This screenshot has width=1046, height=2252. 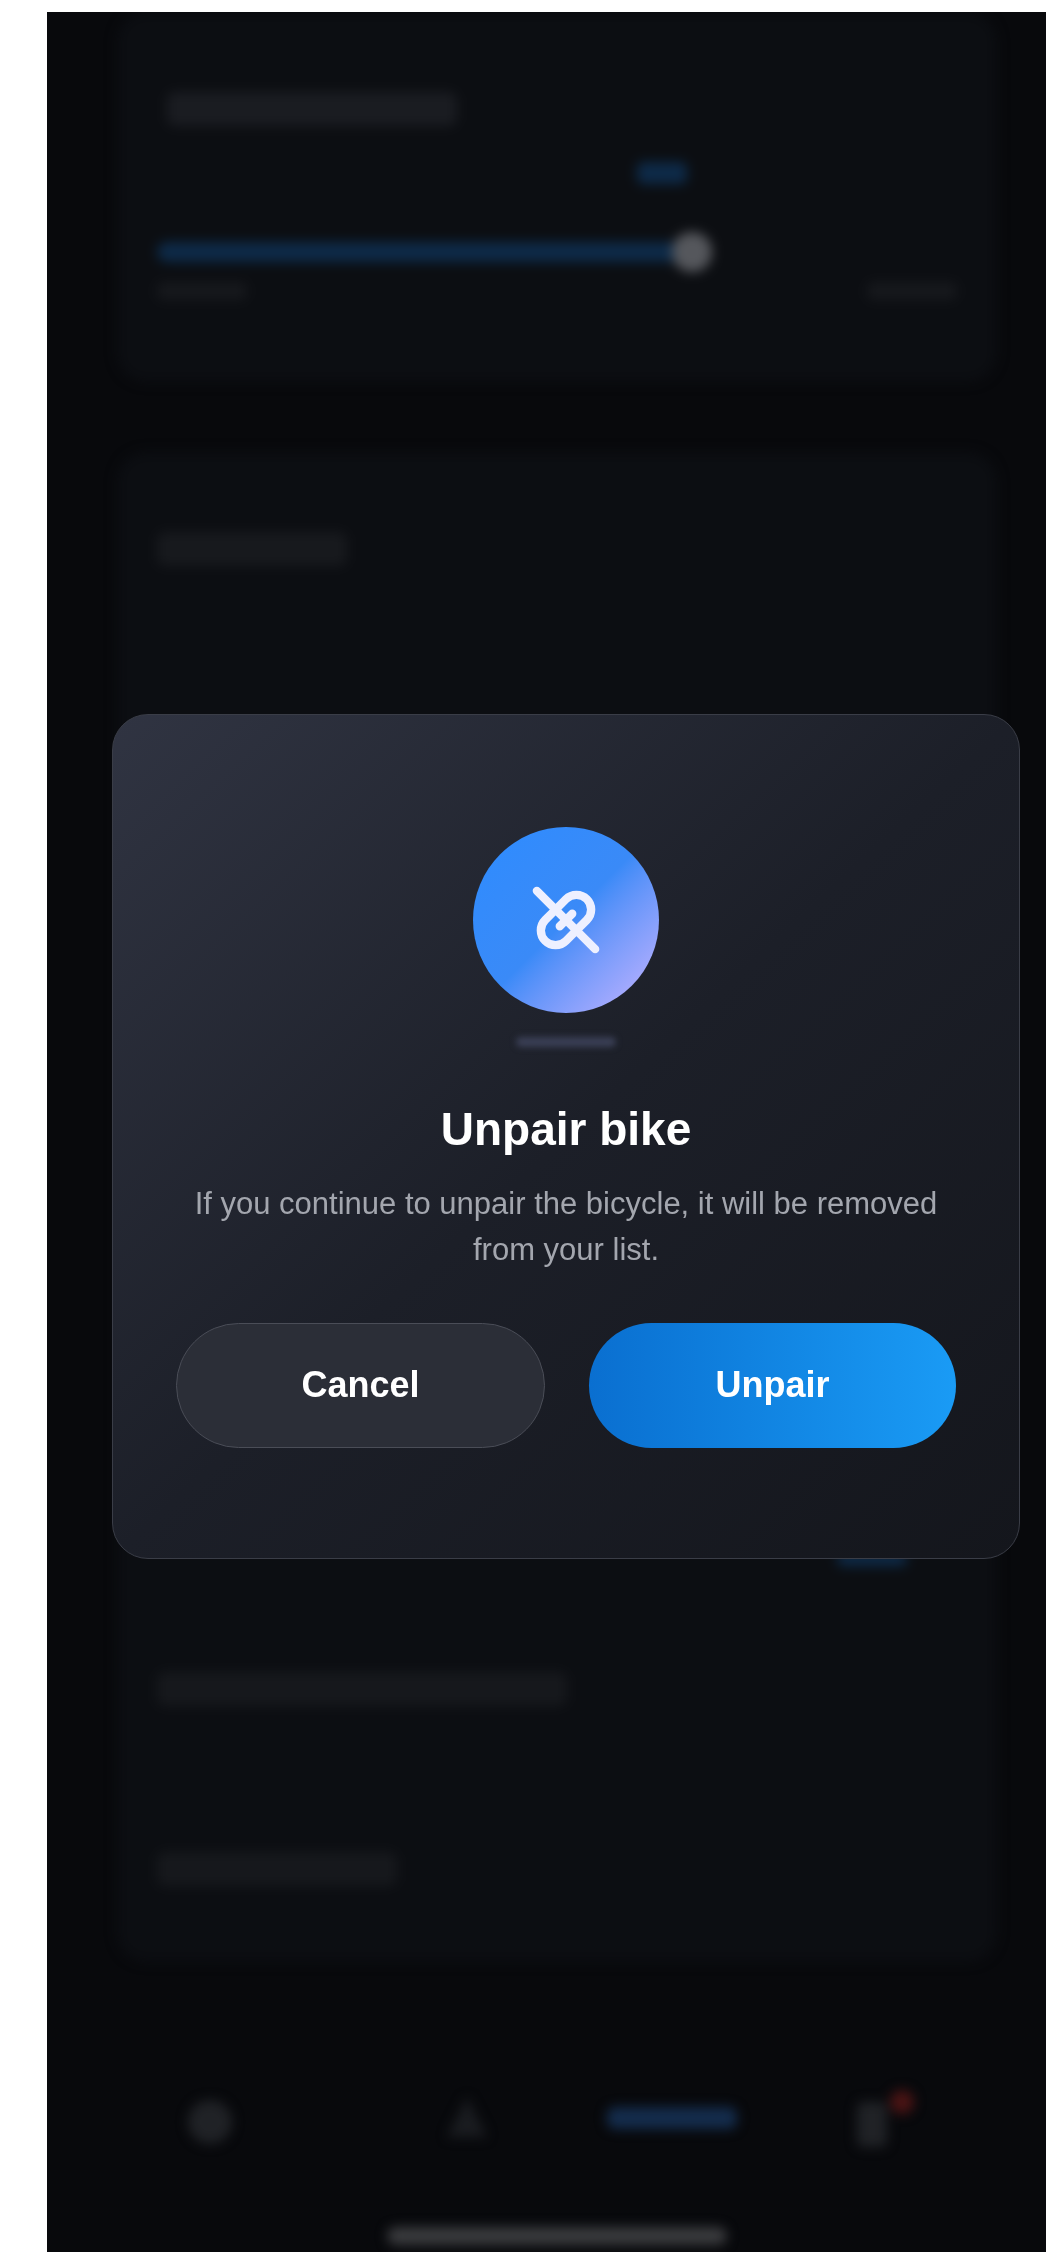 What do you see at coordinates (360, 1385) in the screenshot?
I see `cancel-button: Cancel` at bounding box center [360, 1385].